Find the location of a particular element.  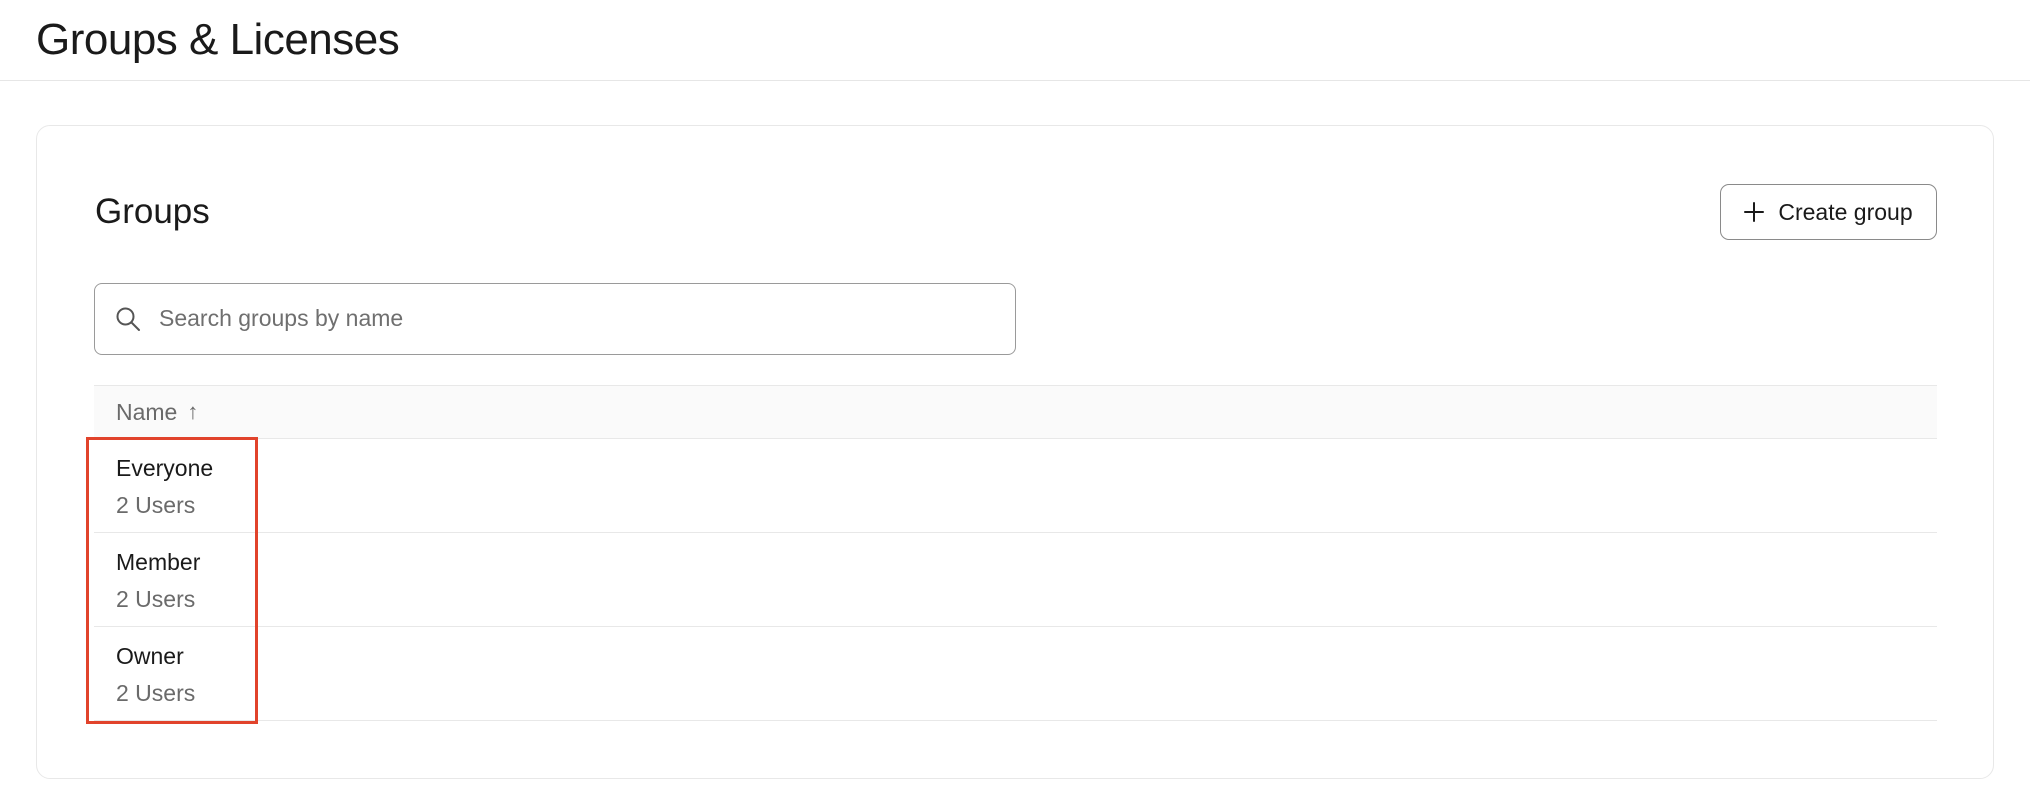

create-group-button: Create group is located at coordinates (1828, 212).